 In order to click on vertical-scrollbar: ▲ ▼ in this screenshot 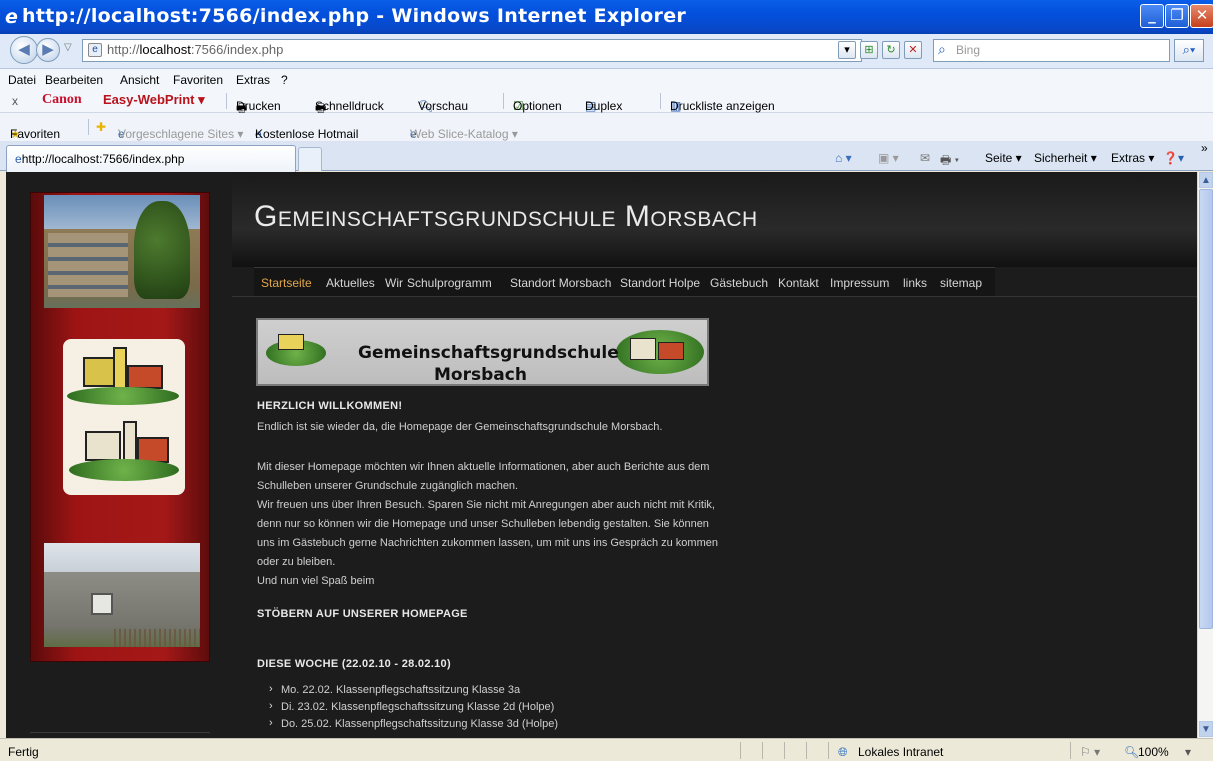, I will do `click(1205, 455)`.